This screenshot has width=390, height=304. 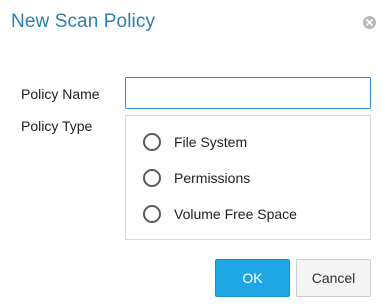 I want to click on policy-name-input, so click(x=248, y=93).